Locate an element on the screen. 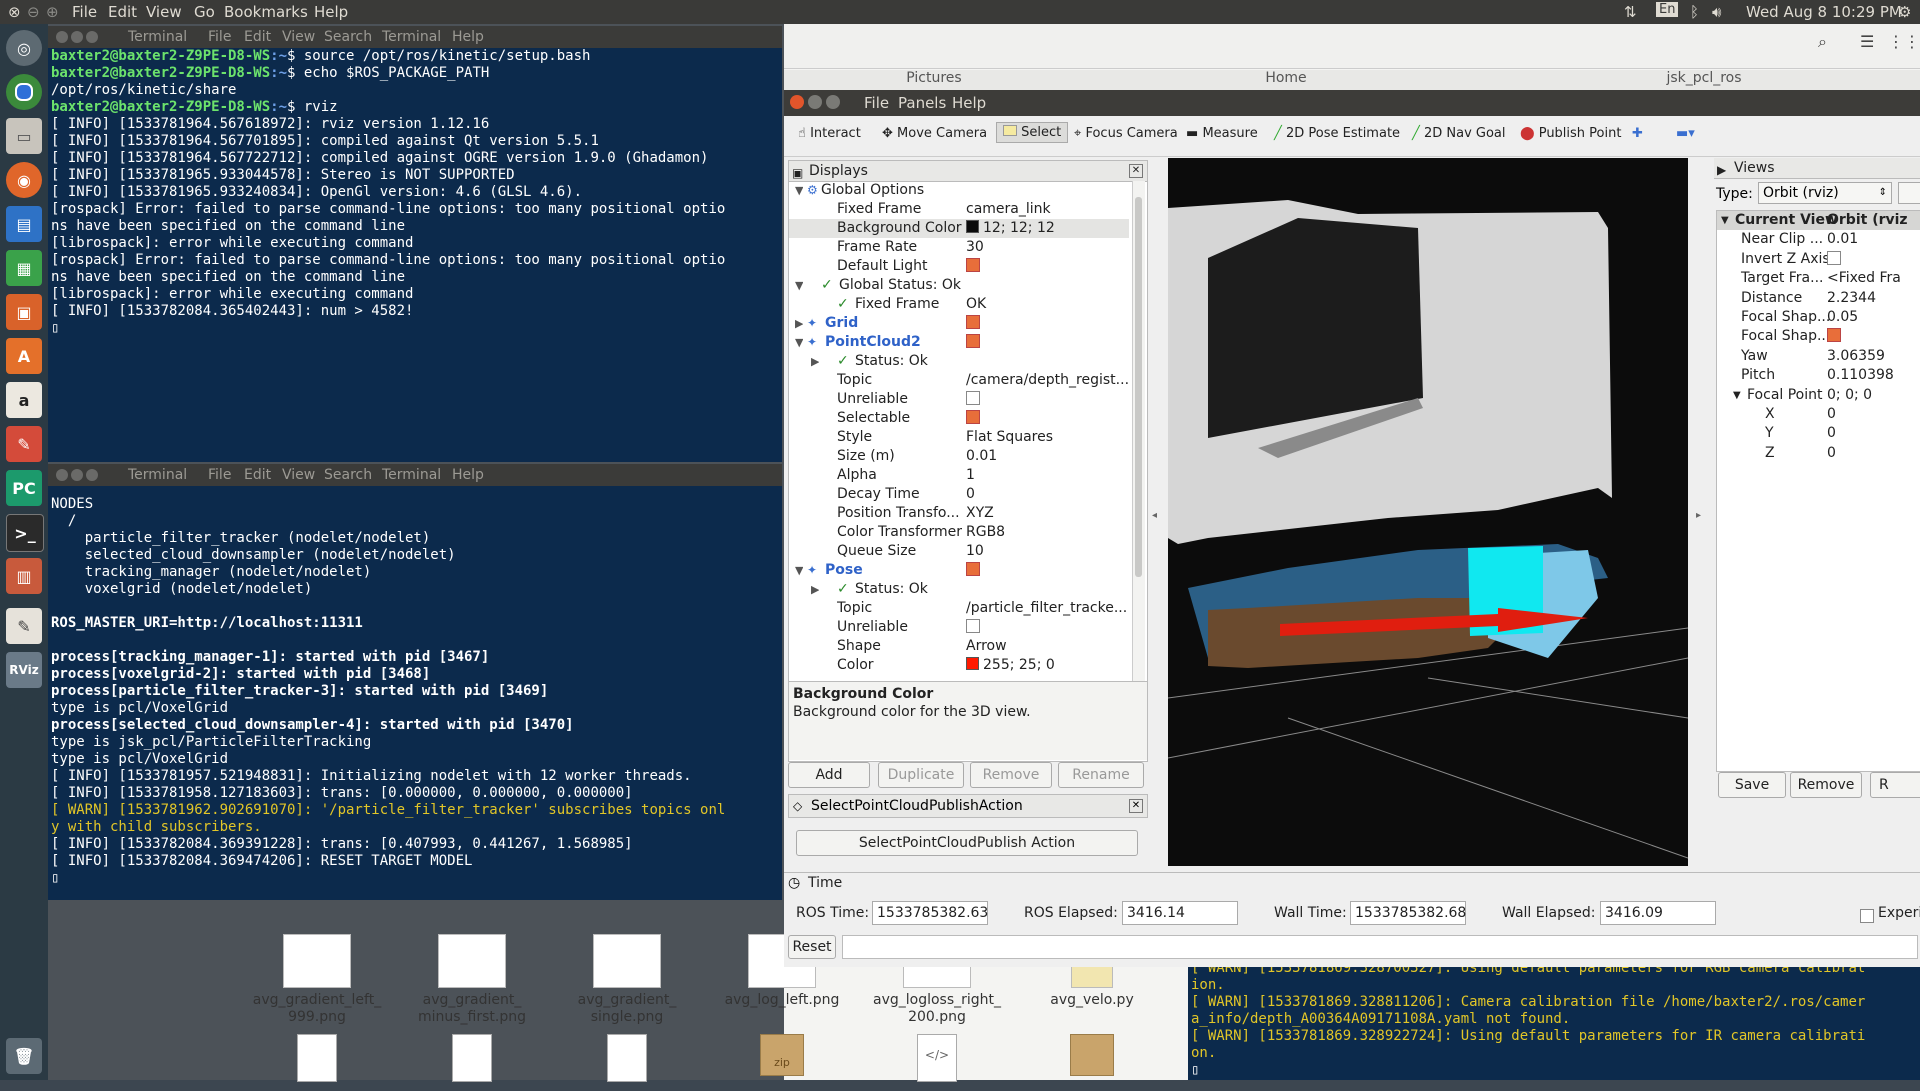  display-row: ▼ ⚙ Global Options is located at coordinates (959, 190).